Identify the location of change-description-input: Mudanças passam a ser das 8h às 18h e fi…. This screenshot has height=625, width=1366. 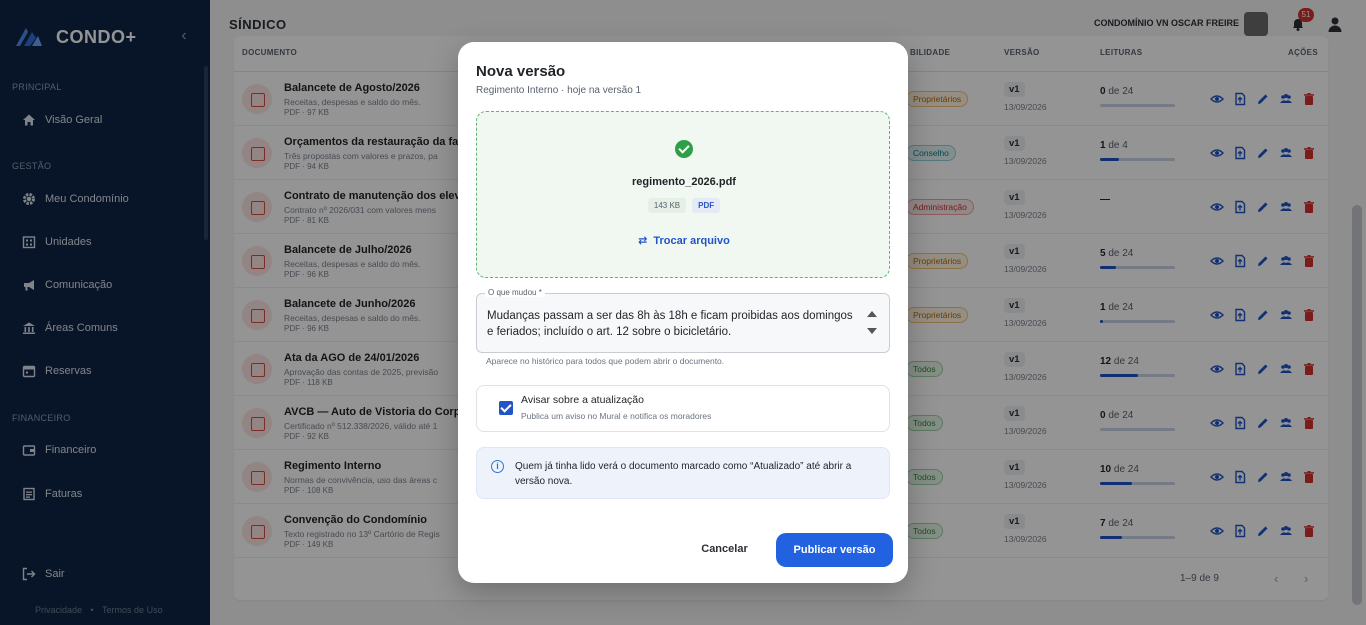
(672, 324).